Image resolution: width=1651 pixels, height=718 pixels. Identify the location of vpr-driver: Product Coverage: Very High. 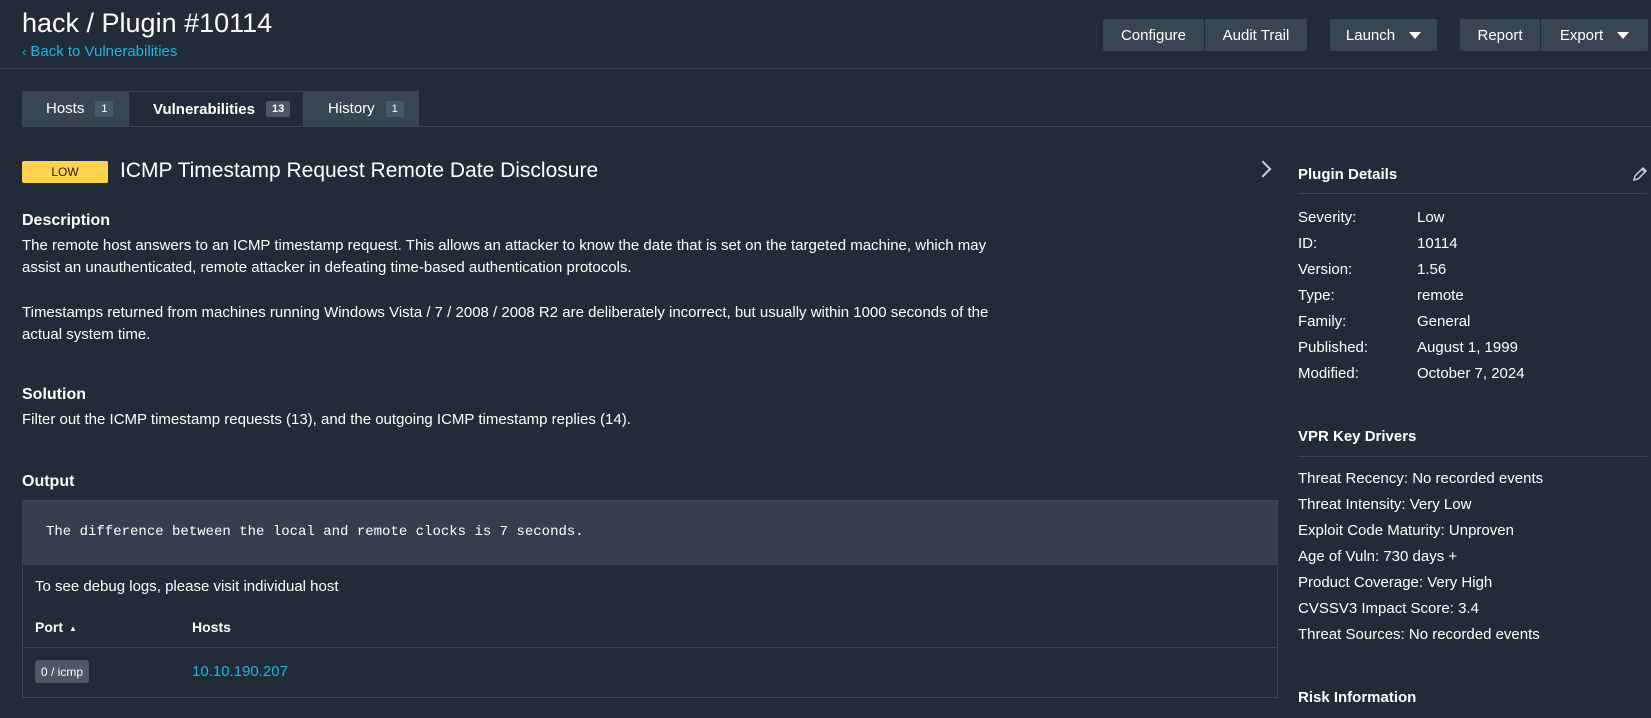
(1395, 582).